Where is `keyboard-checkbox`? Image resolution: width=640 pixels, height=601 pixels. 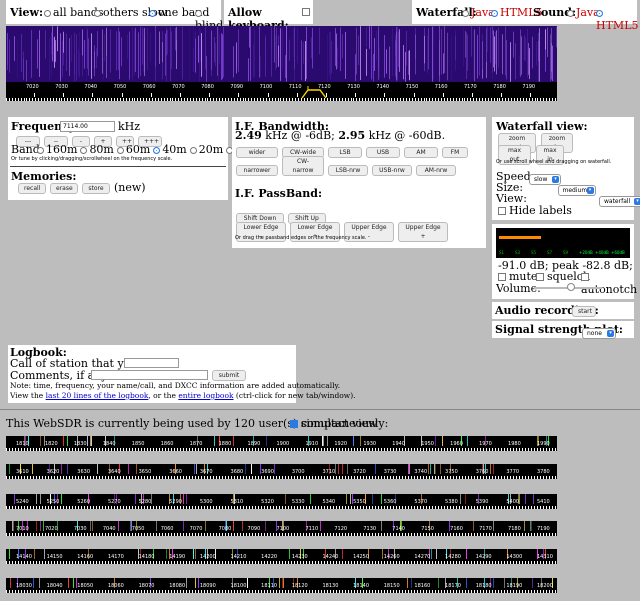
keyboard-checkbox is located at coordinates (306, 12).